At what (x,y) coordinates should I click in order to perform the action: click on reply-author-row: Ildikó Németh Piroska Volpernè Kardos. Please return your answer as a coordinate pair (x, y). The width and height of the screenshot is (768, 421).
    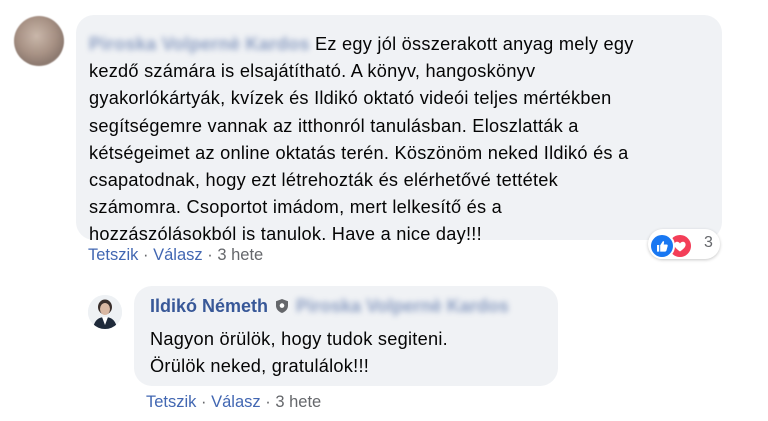
    Looking at the image, I should click on (329, 306).